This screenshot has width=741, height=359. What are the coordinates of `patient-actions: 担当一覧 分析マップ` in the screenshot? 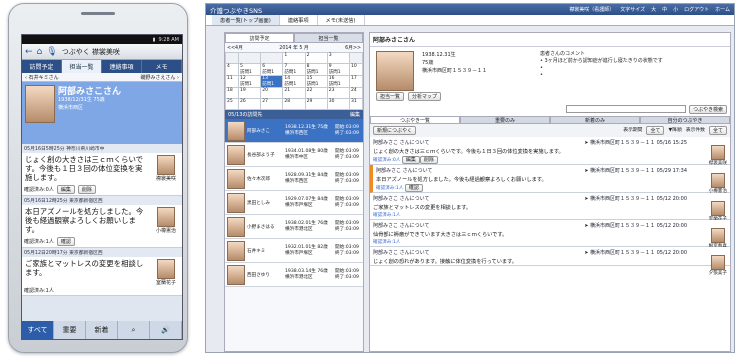 It's located at (409, 96).